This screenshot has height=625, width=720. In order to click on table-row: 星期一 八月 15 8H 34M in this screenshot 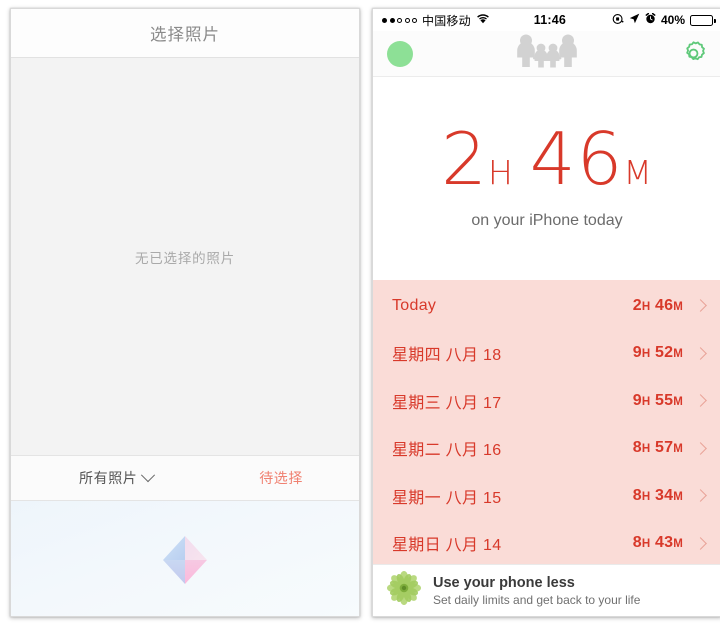, I will do `click(546, 496)`.